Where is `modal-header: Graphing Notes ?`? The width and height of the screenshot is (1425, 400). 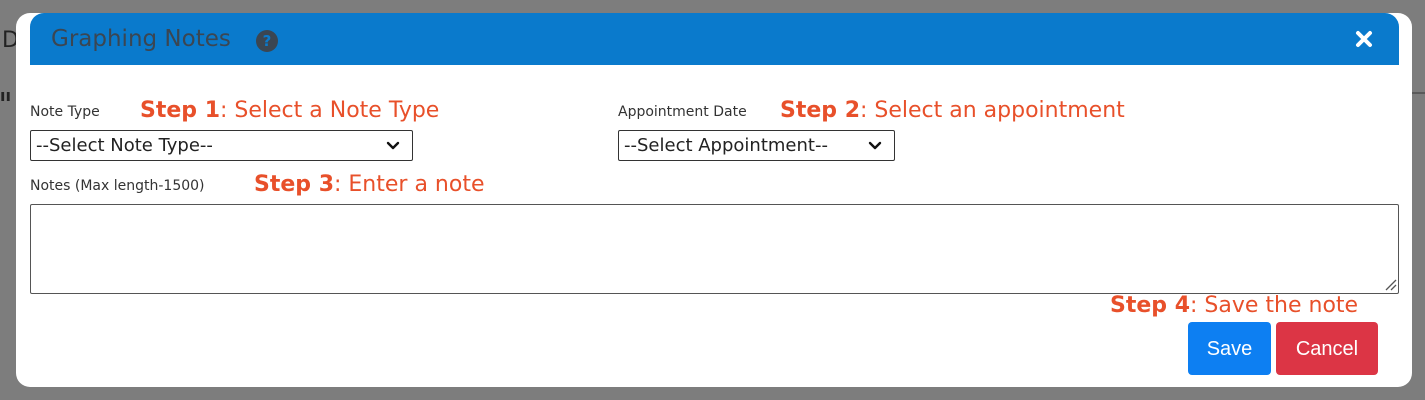 modal-header: Graphing Notes ? is located at coordinates (714, 39).